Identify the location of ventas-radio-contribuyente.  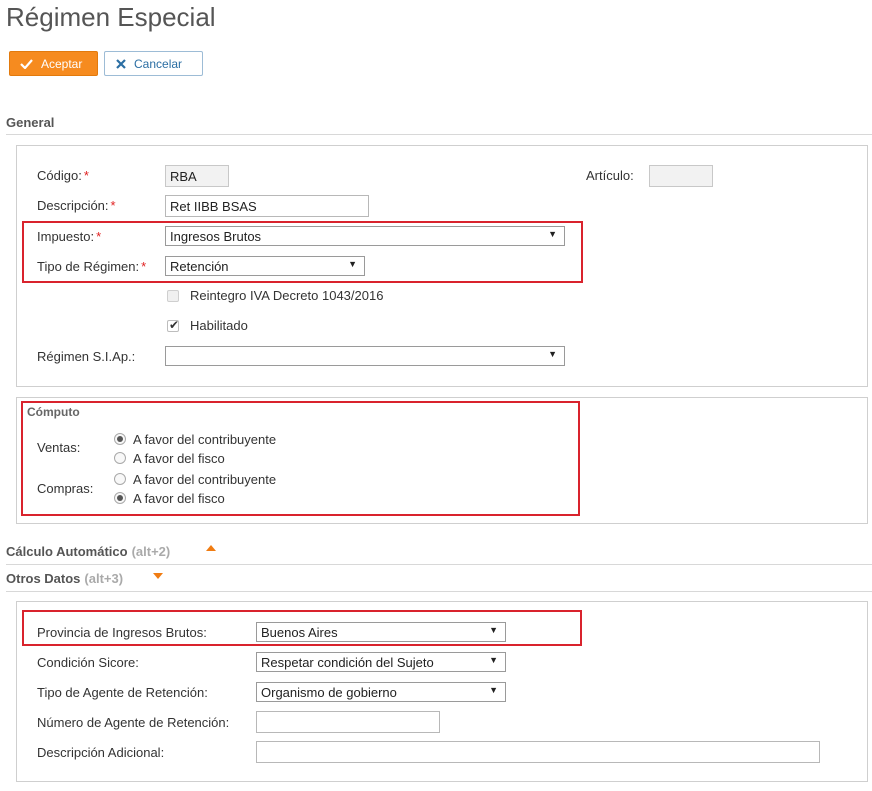
(120, 439).